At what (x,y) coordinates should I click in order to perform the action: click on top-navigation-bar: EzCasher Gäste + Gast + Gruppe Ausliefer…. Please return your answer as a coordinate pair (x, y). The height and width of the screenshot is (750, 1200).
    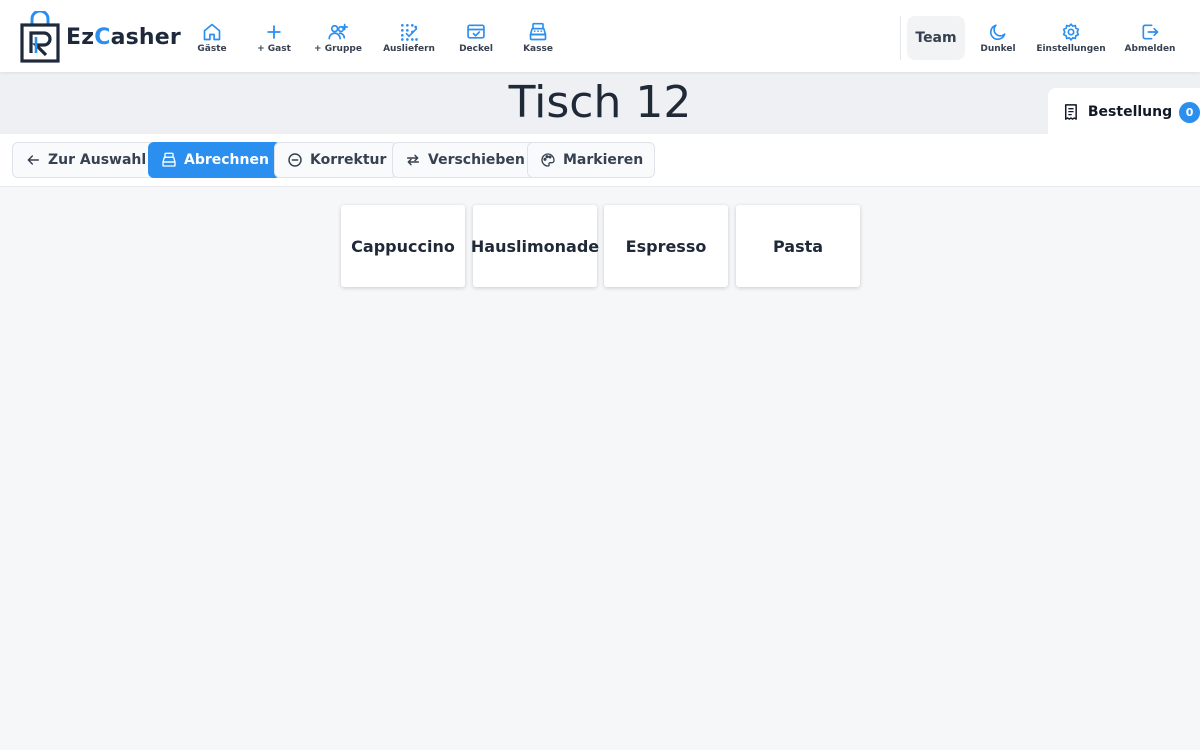
    Looking at the image, I should click on (600, 36).